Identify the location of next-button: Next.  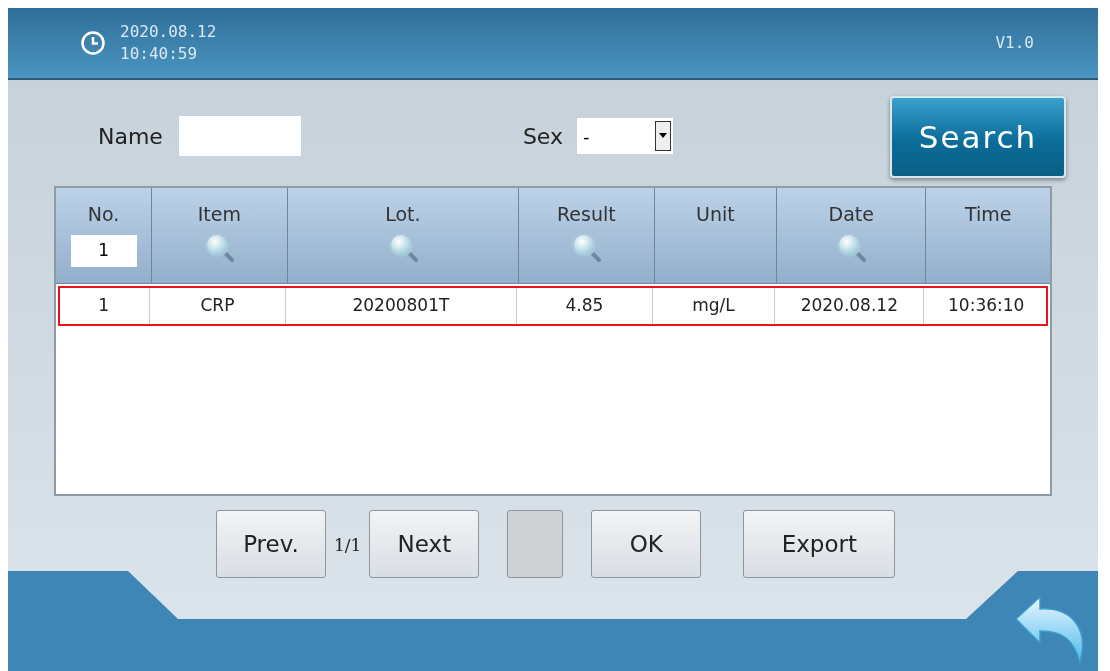
(424, 544).